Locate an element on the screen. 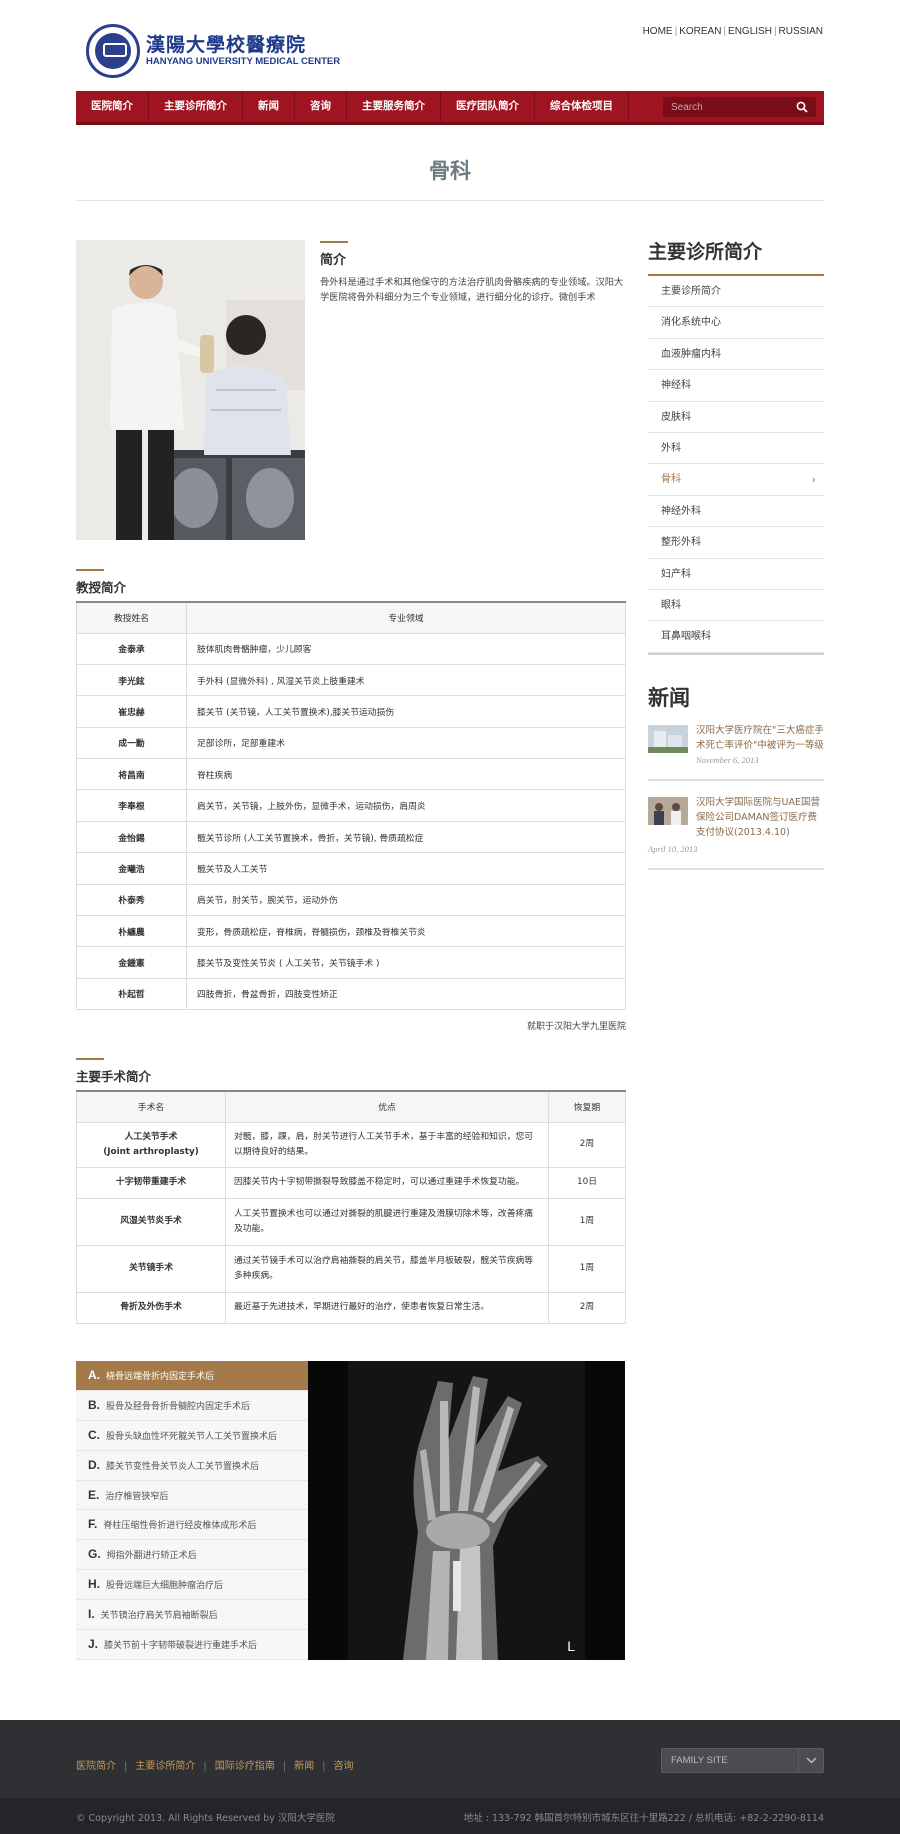 The height and width of the screenshot is (1834, 900). case-item: C. 股骨头缺血性坏死髋关节人工关节置换术后 is located at coordinates (192, 1436).